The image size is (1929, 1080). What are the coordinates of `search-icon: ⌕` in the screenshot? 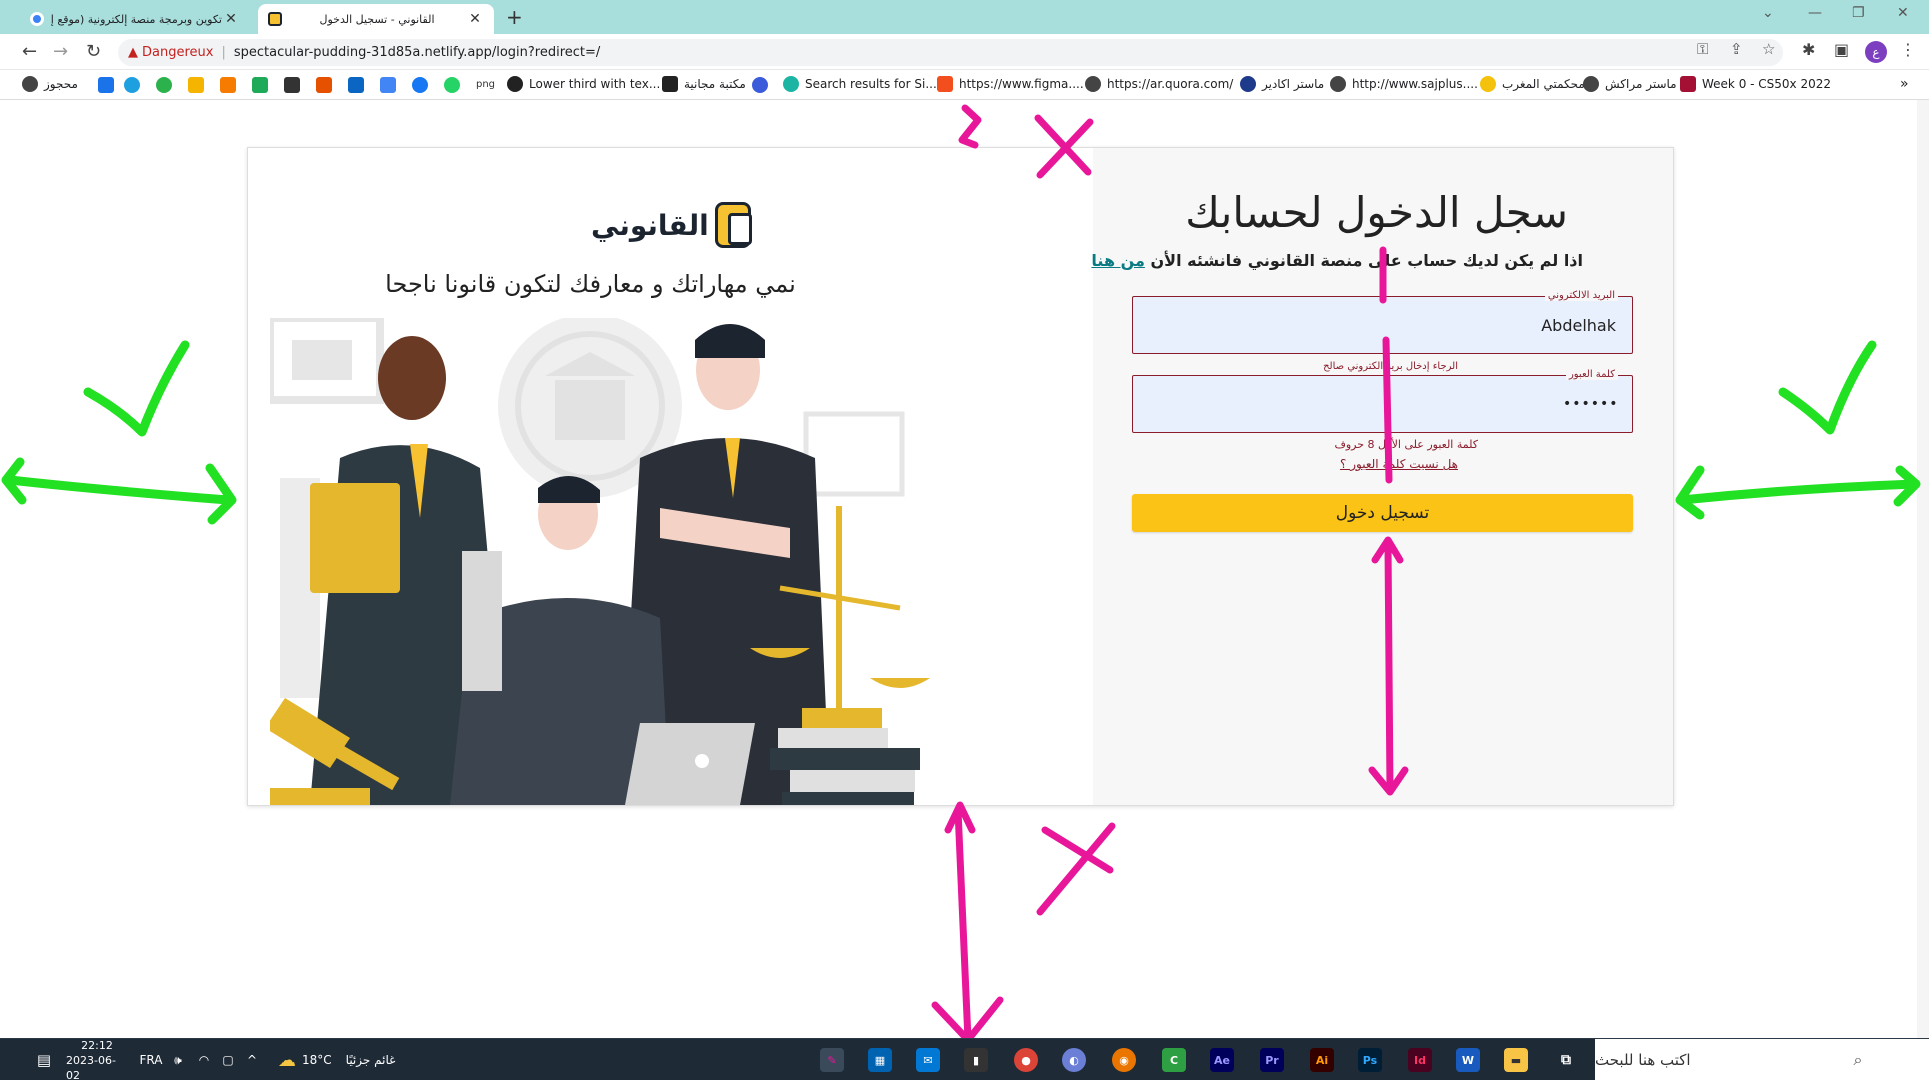 It's located at (1858, 1059).